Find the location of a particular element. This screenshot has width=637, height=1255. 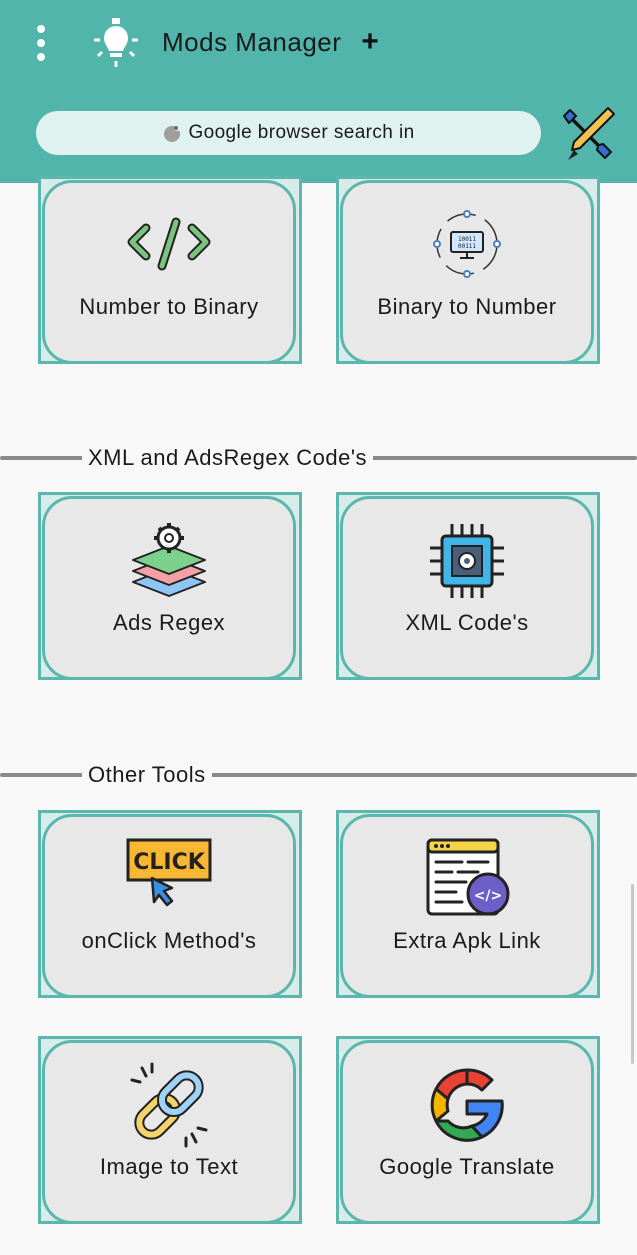

scrollbar is located at coordinates (632, 974).